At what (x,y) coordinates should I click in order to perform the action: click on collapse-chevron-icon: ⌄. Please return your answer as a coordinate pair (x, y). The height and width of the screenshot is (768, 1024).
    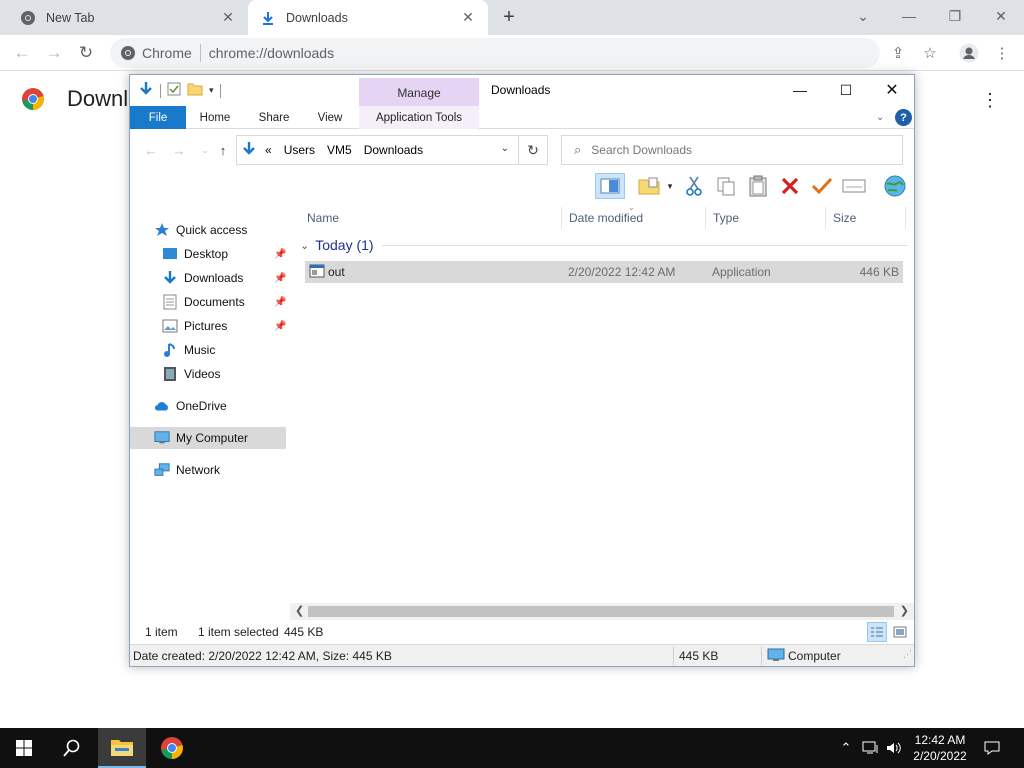
    Looking at the image, I should click on (304, 245).